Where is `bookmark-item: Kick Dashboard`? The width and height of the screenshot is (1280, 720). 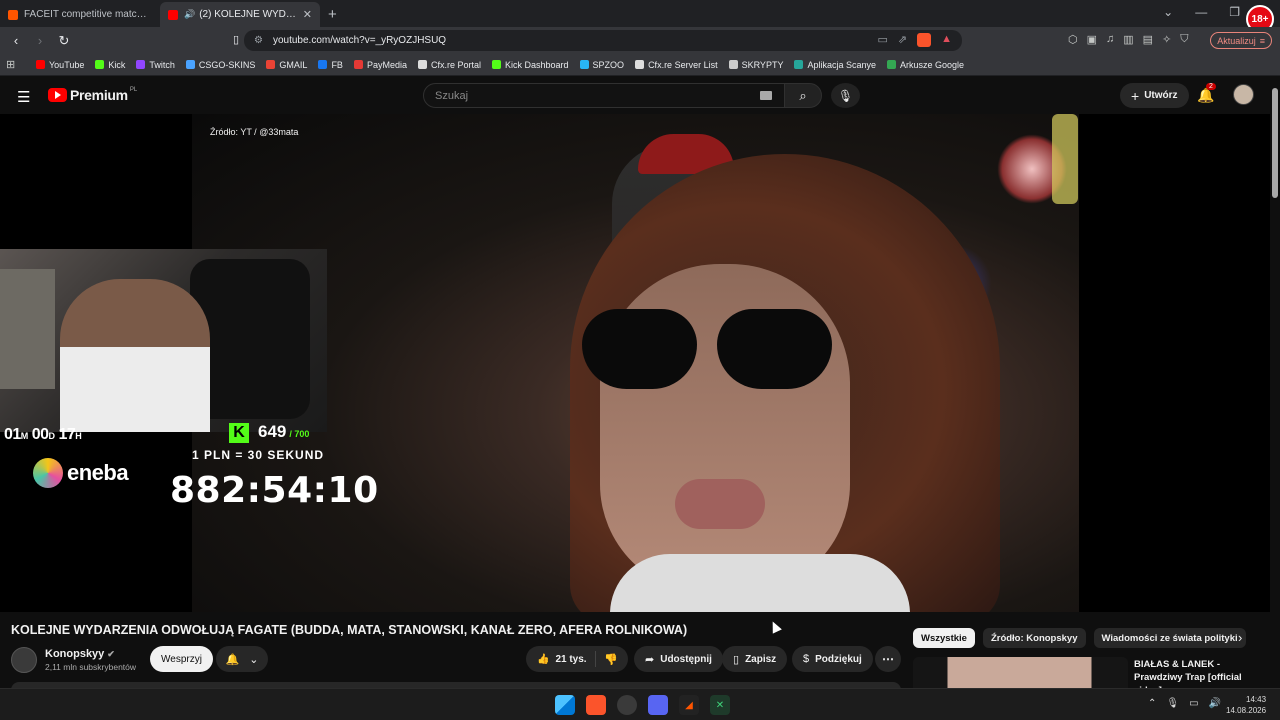 bookmark-item: Kick Dashboard is located at coordinates (530, 65).